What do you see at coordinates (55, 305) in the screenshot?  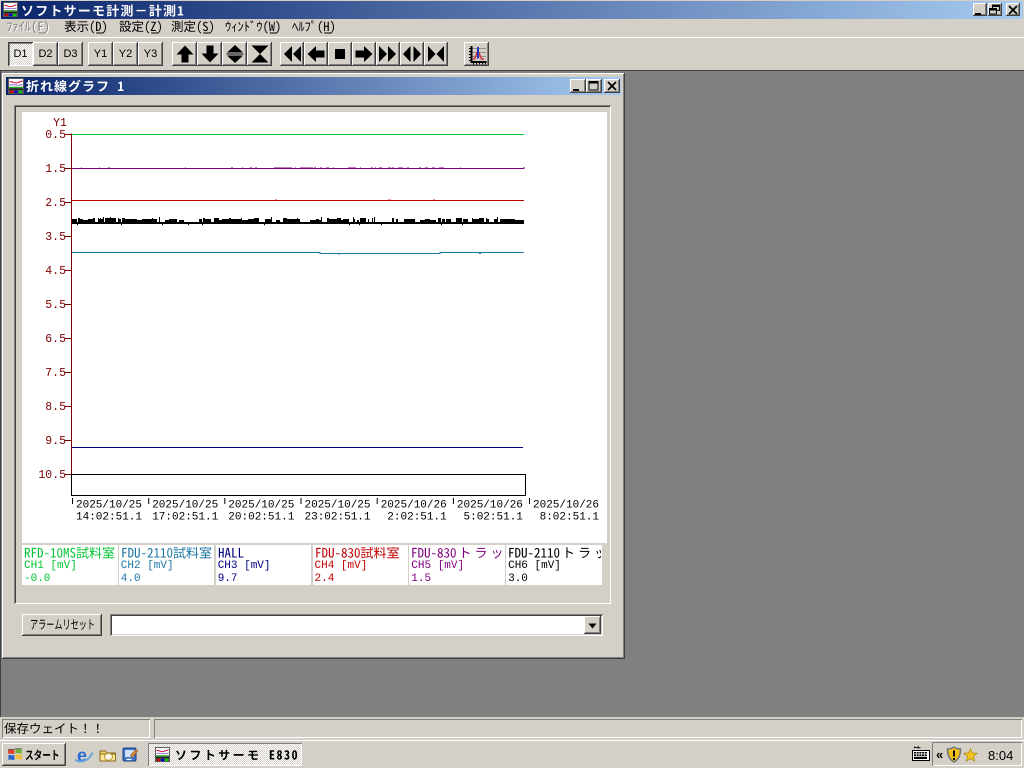 I see `svg-text: 5.5` at bounding box center [55, 305].